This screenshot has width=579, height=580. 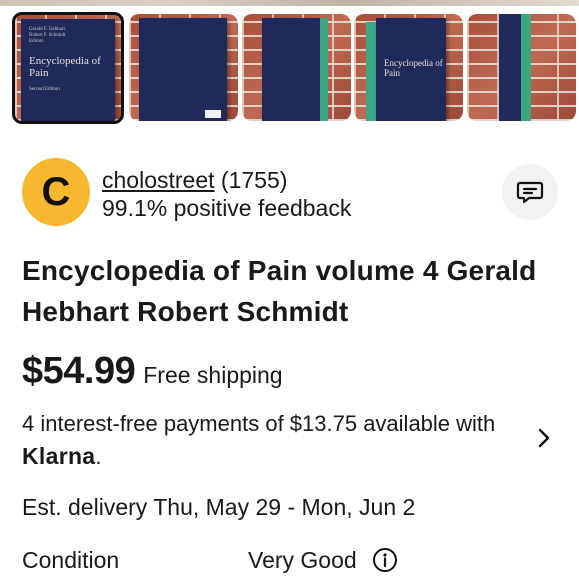 I want to click on avatar-letter: C, so click(x=56, y=192).